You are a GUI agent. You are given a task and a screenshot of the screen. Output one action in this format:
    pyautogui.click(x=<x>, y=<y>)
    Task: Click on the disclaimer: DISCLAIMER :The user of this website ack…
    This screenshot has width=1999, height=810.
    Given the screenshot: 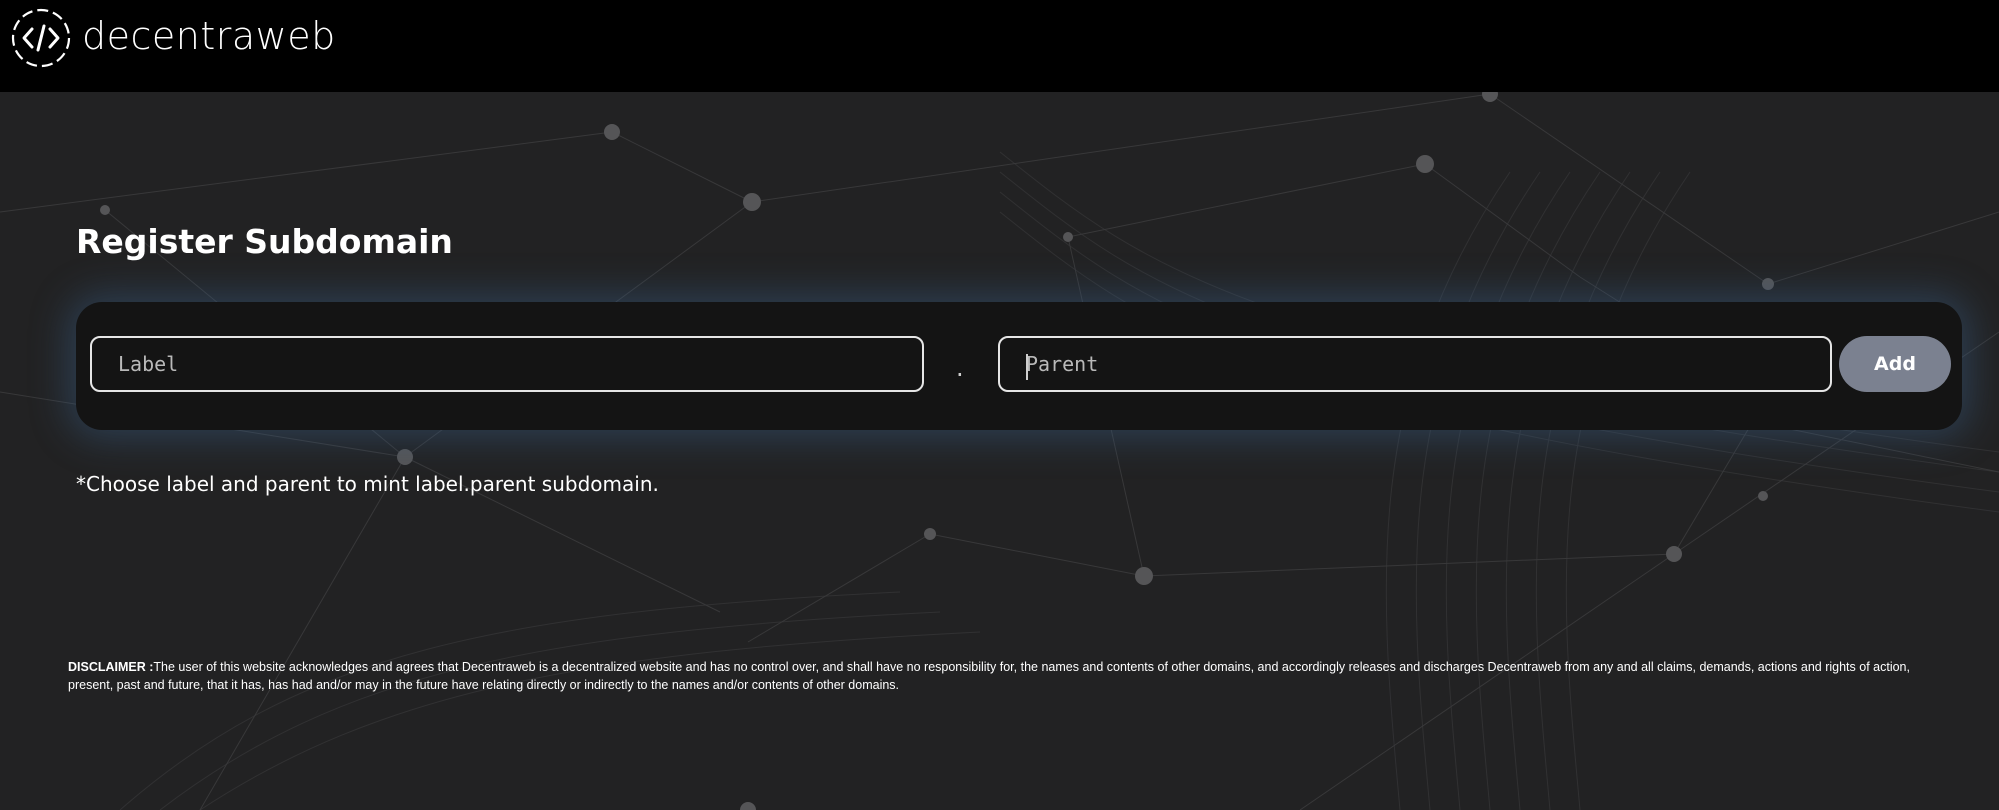 What is the action you would take?
    pyautogui.click(x=1008, y=676)
    